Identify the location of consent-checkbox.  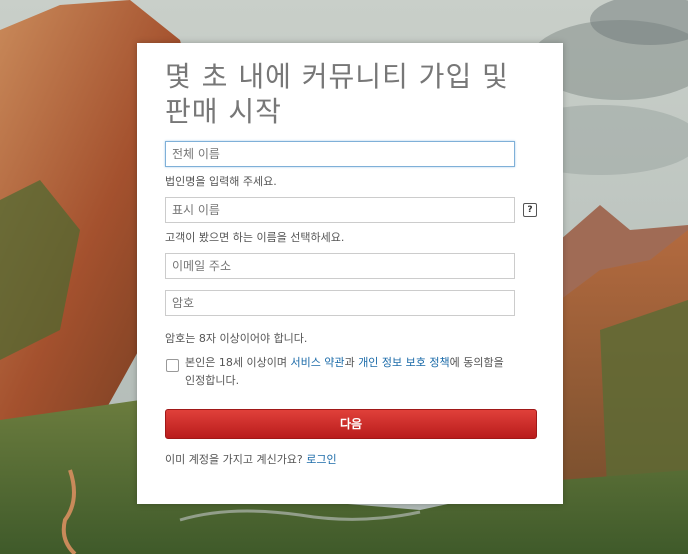
(172, 365).